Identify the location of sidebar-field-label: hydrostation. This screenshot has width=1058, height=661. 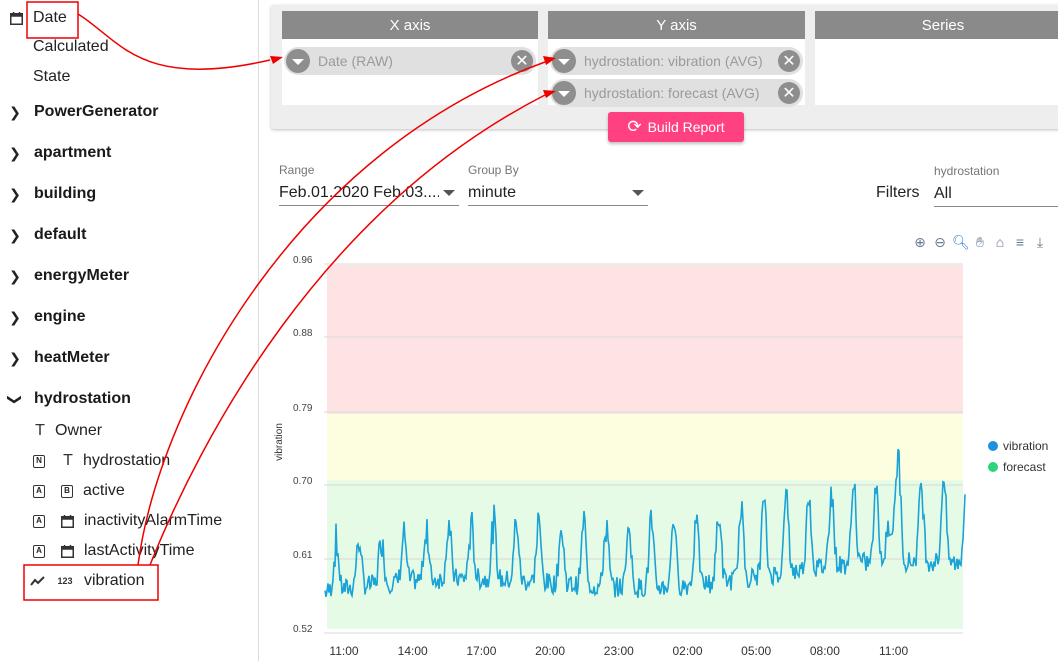
(127, 460).